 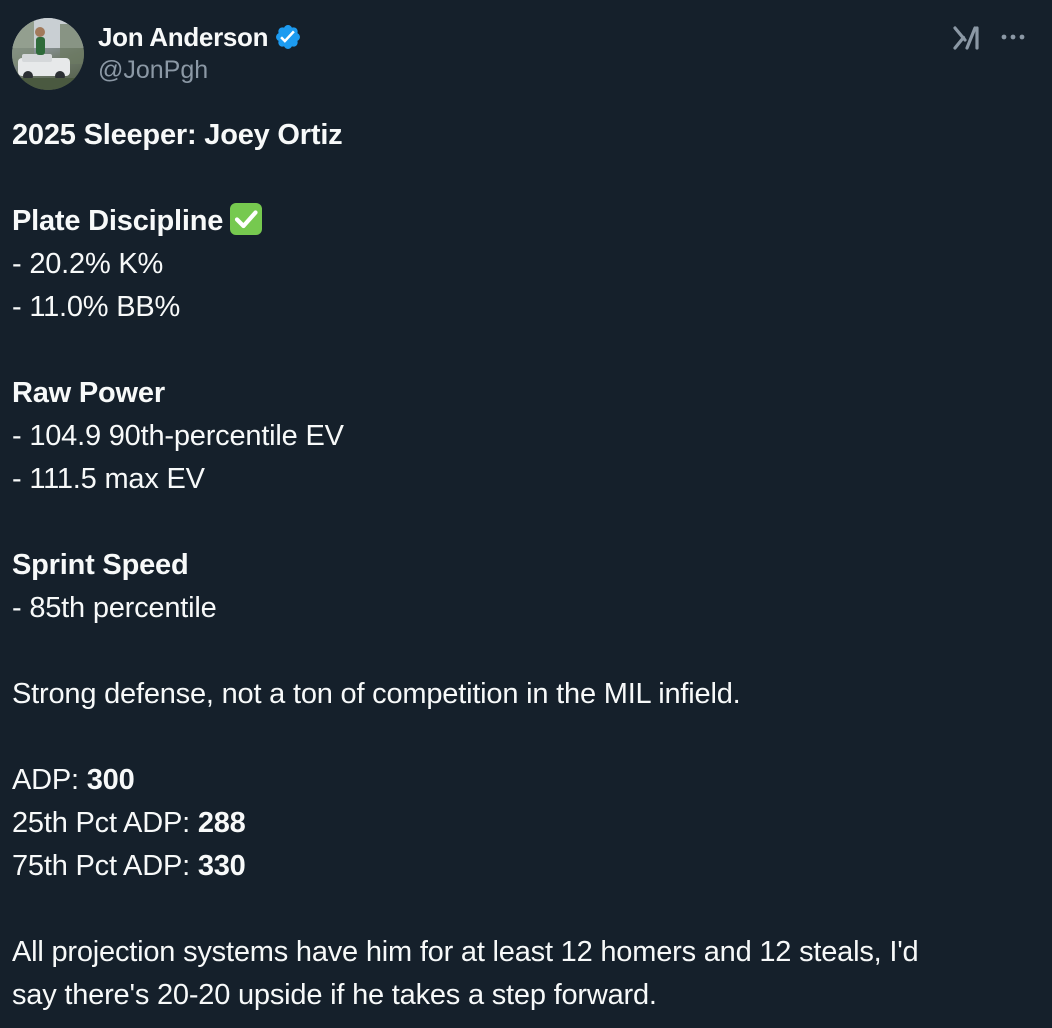 What do you see at coordinates (49, 780) in the screenshot?
I see `adp-label: ADP:` at bounding box center [49, 780].